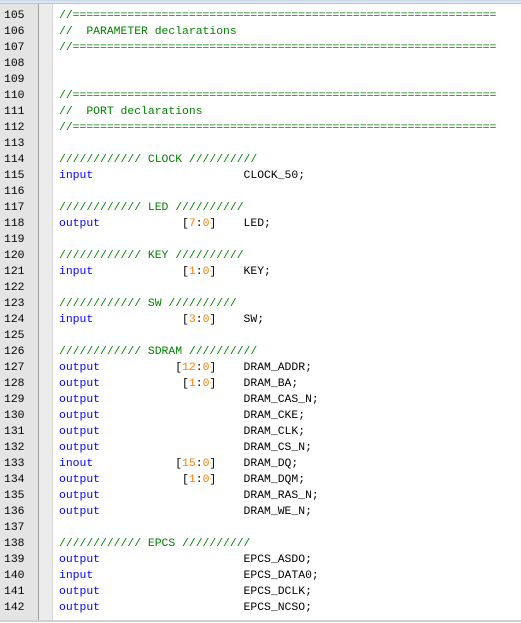 The height and width of the screenshot is (623, 521). What do you see at coordinates (281, 400) in the screenshot?
I see `signal-name: DRAM_CAS_N;` at bounding box center [281, 400].